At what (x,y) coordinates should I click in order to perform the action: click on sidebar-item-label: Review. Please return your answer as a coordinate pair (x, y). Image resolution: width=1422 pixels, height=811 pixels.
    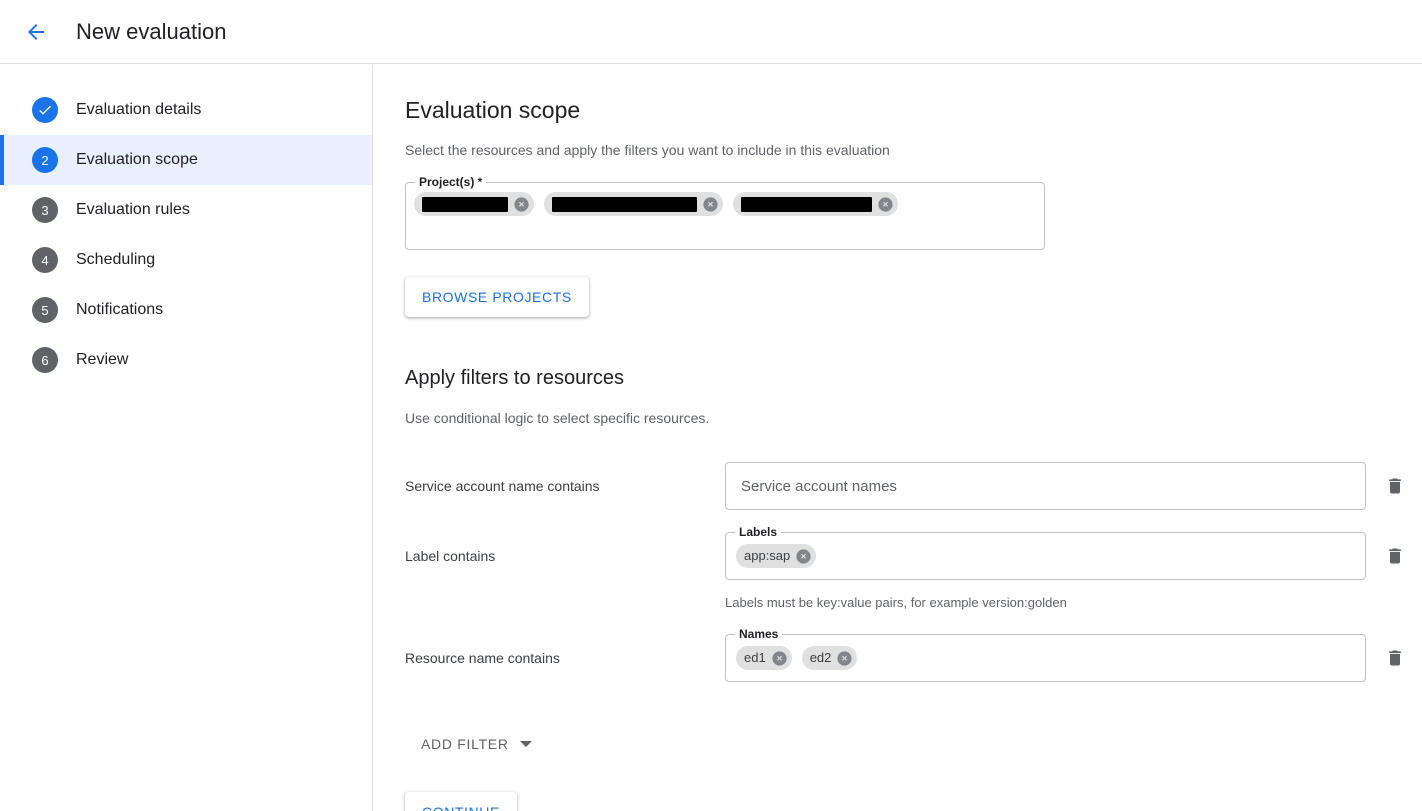
    Looking at the image, I should click on (102, 359).